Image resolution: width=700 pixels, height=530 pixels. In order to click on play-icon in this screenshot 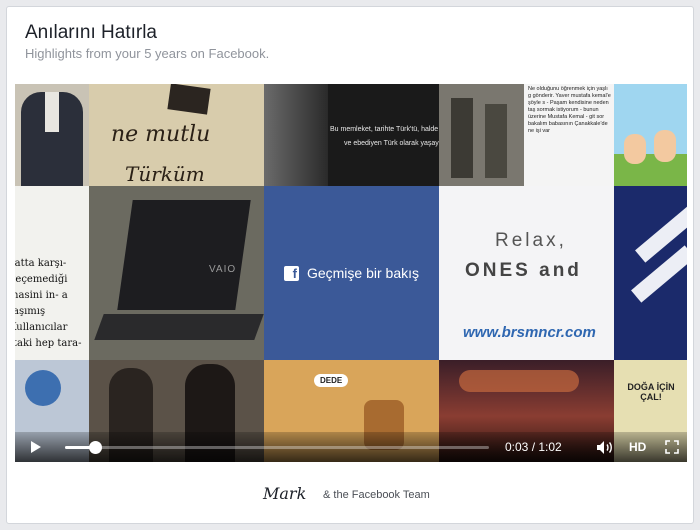, I will do `click(36, 447)`.